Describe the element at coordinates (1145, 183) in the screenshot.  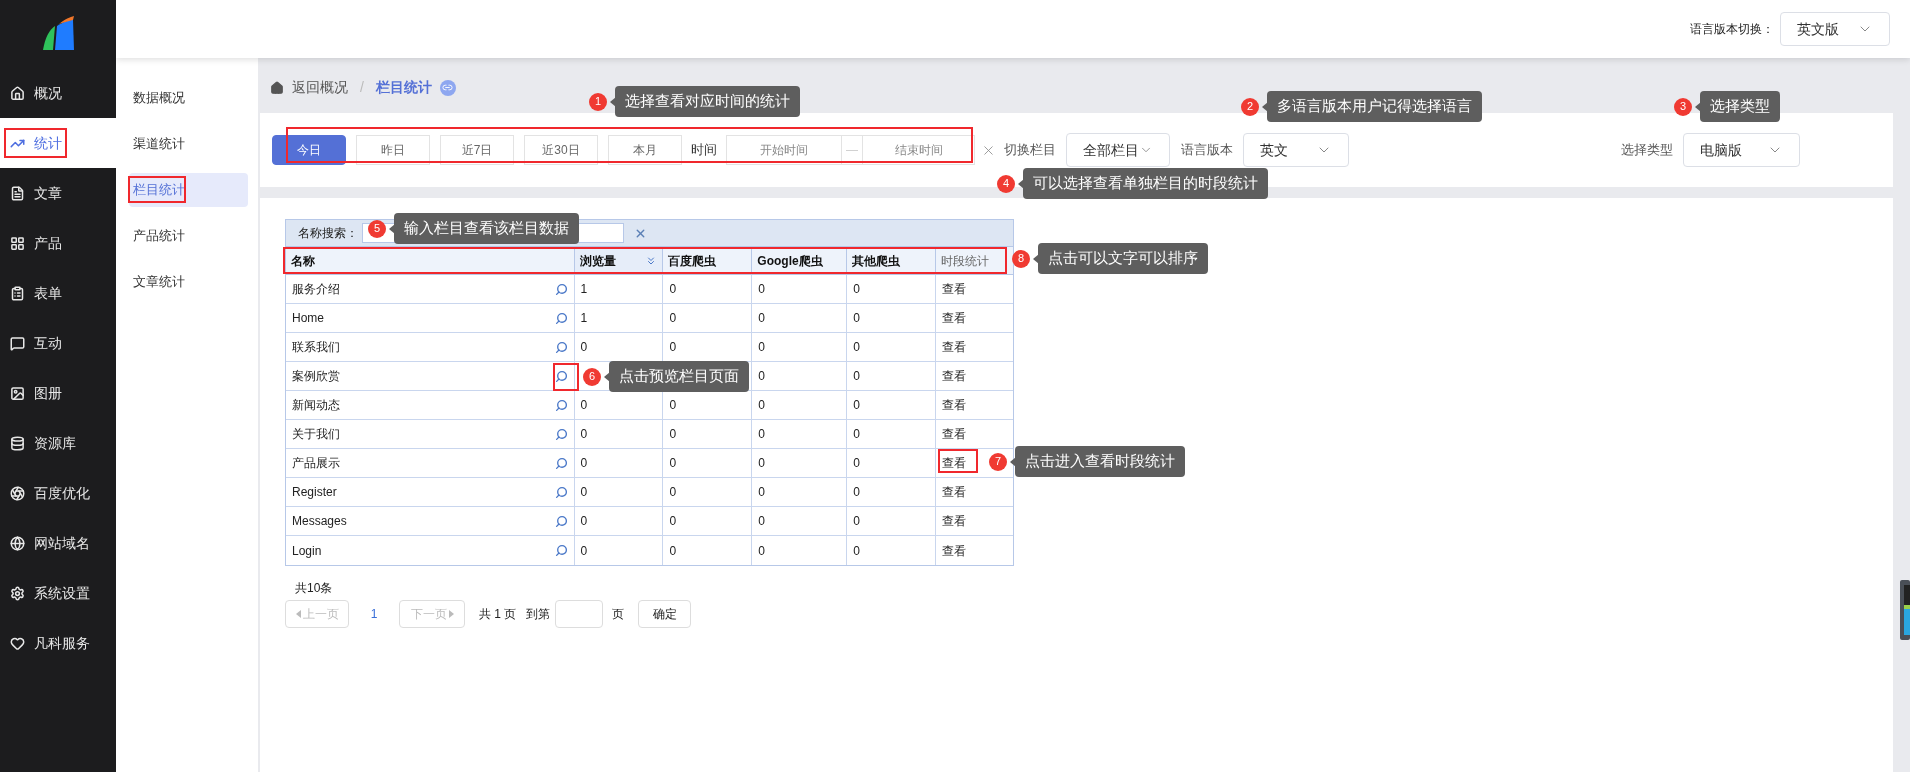
I see `callout: 可以选择查看单独栏目的时段统计` at that location.